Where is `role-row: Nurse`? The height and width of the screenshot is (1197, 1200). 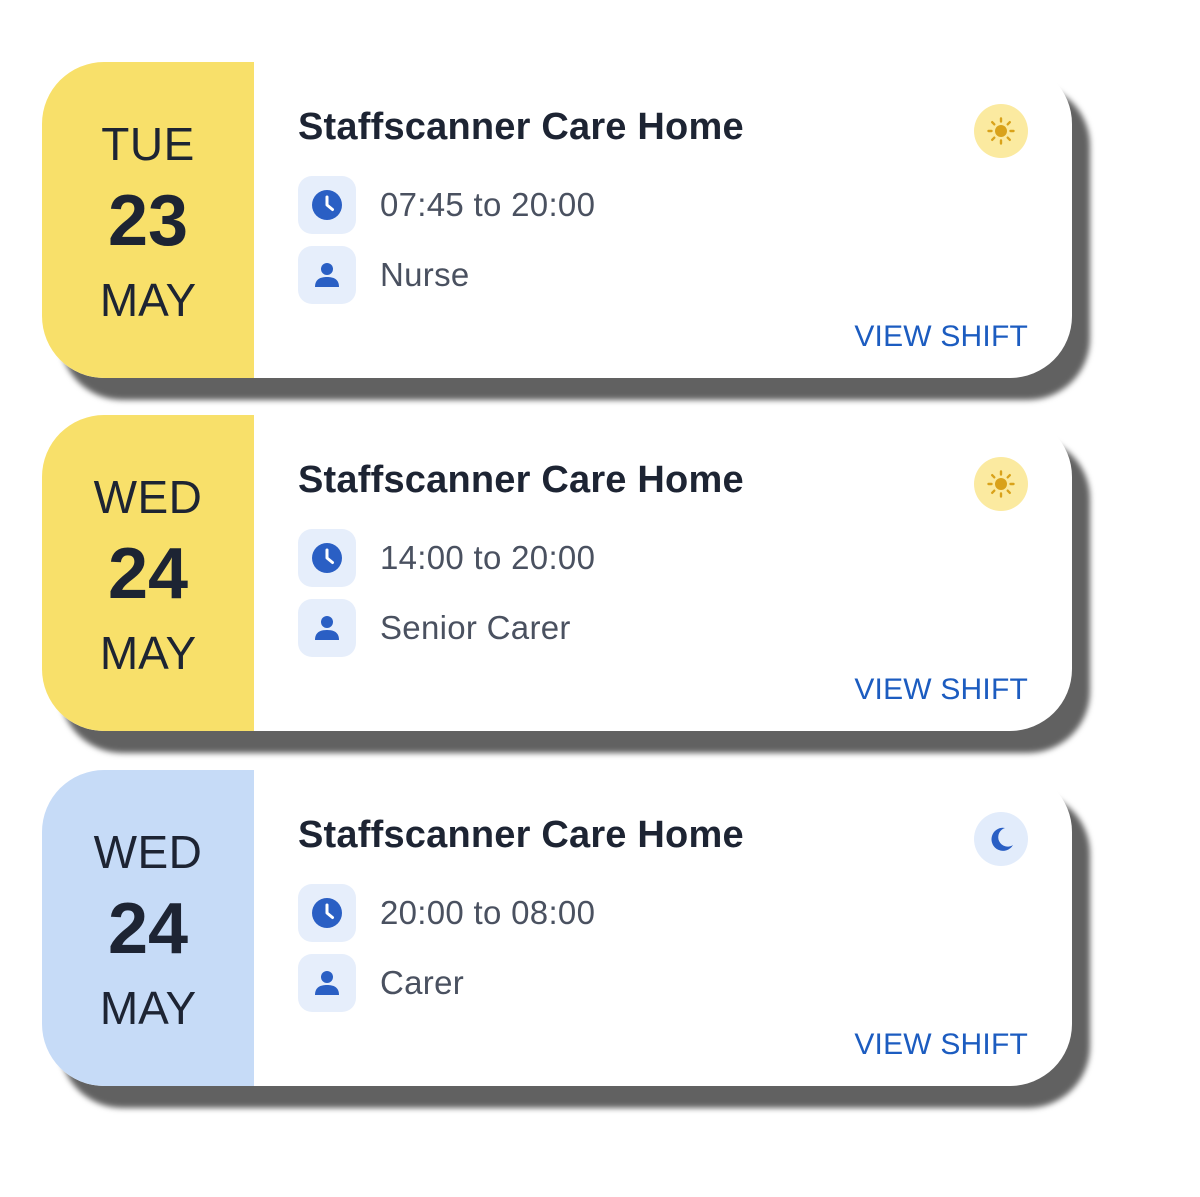 role-row: Nurse is located at coordinates (384, 275).